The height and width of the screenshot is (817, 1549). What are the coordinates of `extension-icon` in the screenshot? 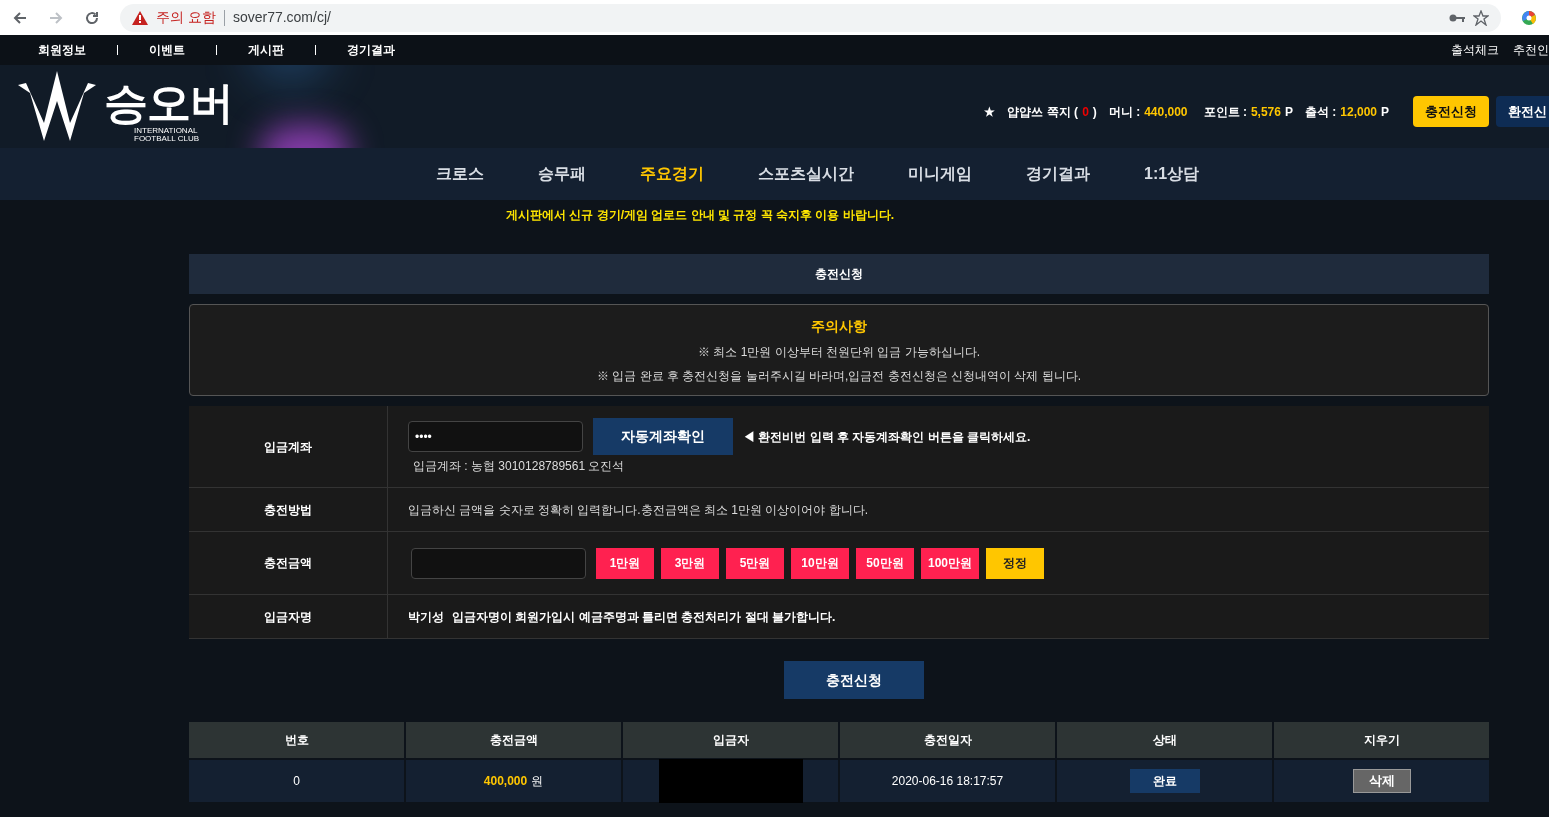 It's located at (1529, 17).